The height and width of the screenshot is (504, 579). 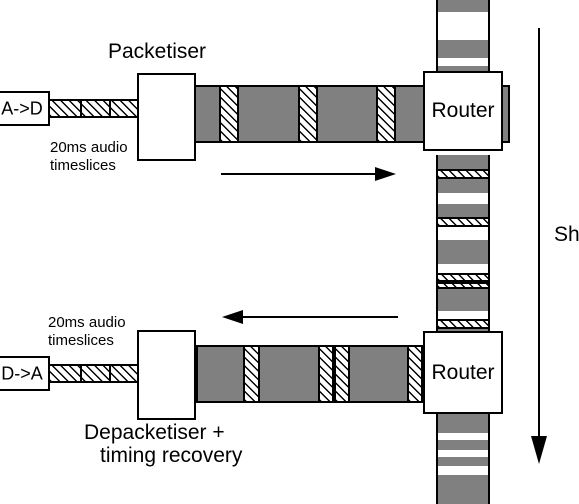 I want to click on router-top-label: Router, so click(x=463, y=110).